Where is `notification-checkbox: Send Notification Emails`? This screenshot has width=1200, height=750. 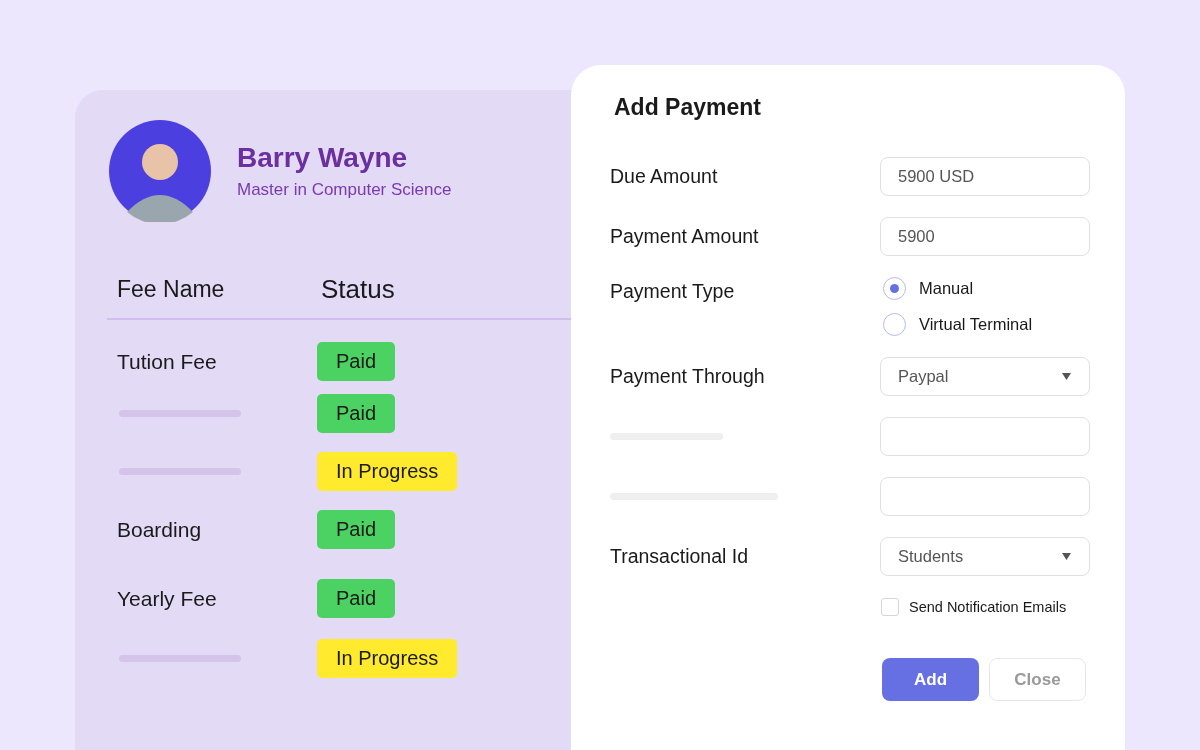 notification-checkbox: Send Notification Emails is located at coordinates (974, 607).